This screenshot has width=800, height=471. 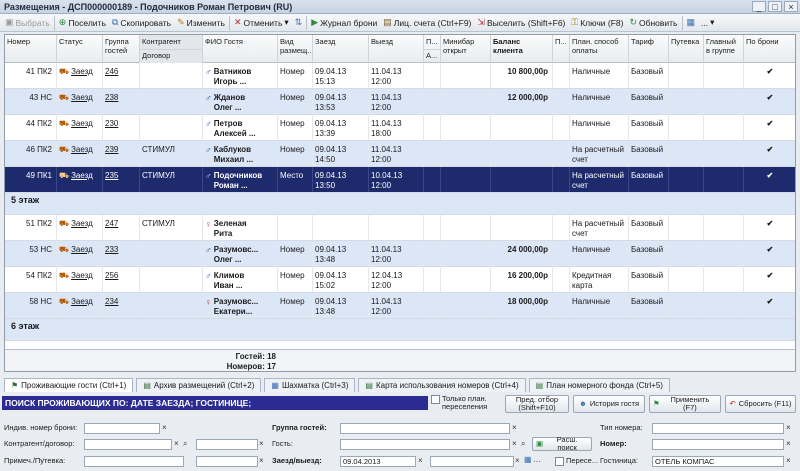 What do you see at coordinates (562, 444) in the screenshot?
I see `extended-search-button: ▣ Расш. поиск` at bounding box center [562, 444].